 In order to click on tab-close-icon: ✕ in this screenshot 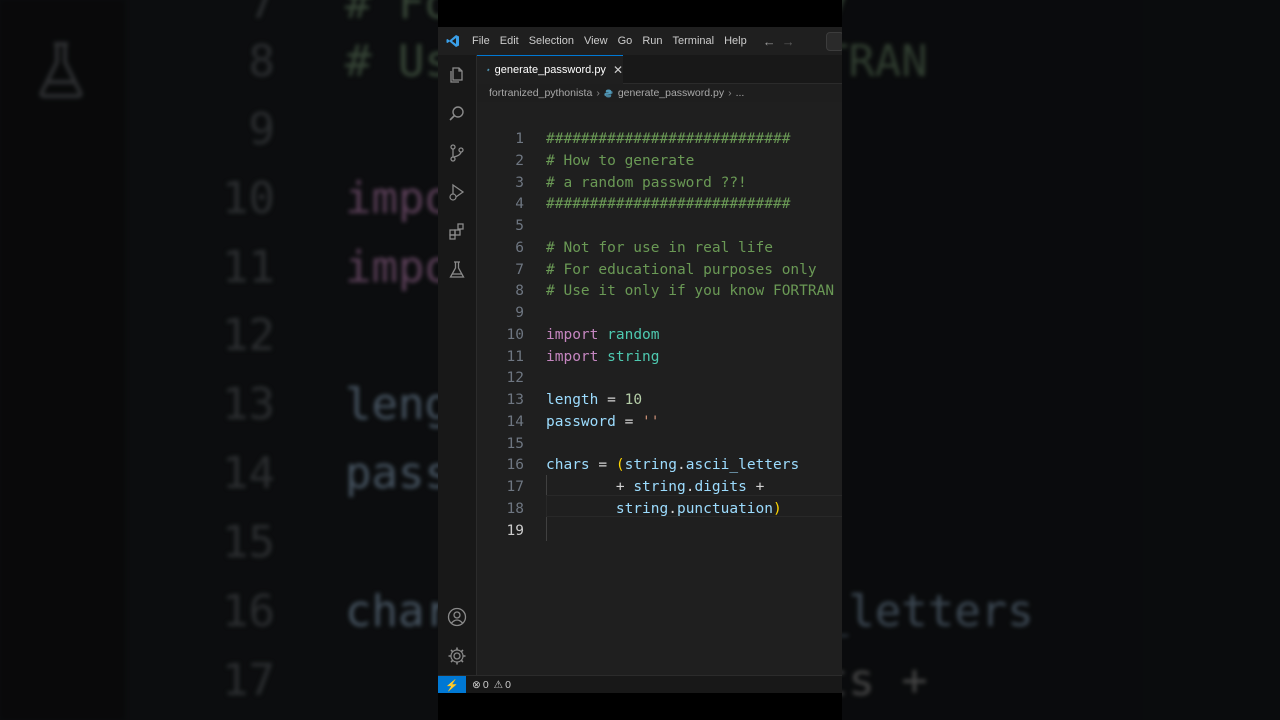, I will do `click(618, 70)`.